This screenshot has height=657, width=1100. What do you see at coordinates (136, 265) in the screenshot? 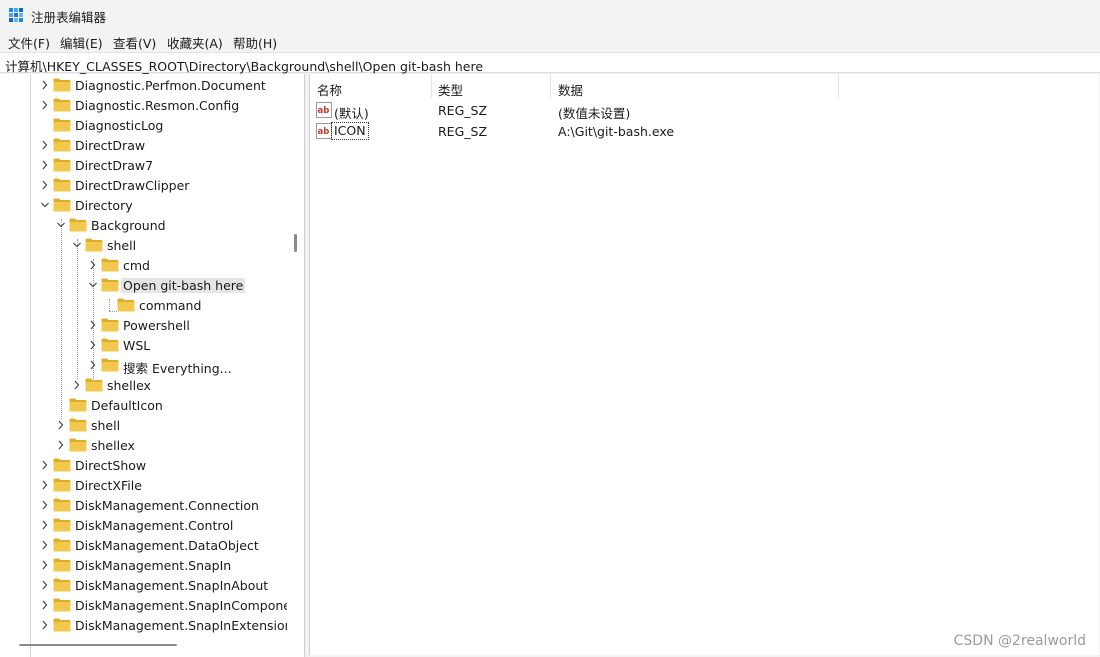
I see `tree-item-label: cmd` at bounding box center [136, 265].